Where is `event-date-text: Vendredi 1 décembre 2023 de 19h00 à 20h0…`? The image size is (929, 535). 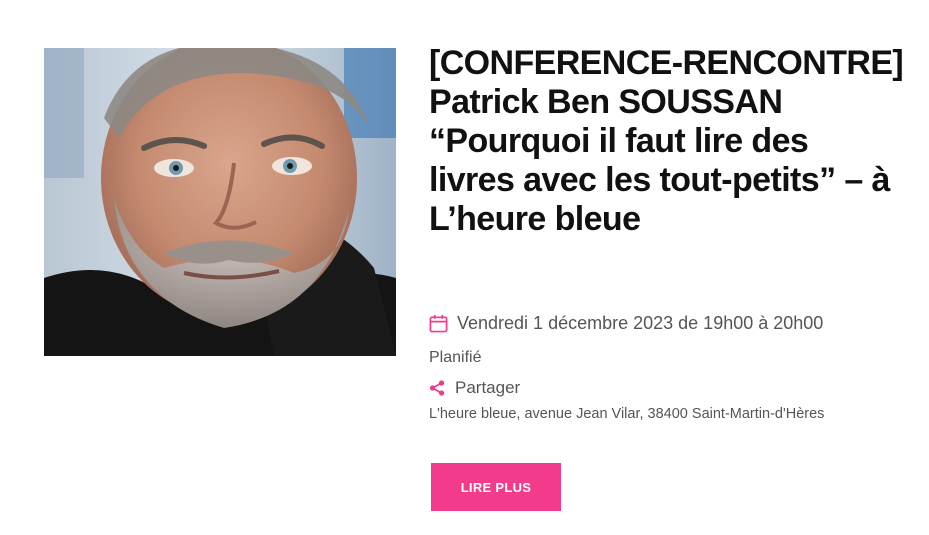
event-date-text: Vendredi 1 décembre 2023 de 19h00 à 20h0… is located at coordinates (640, 322).